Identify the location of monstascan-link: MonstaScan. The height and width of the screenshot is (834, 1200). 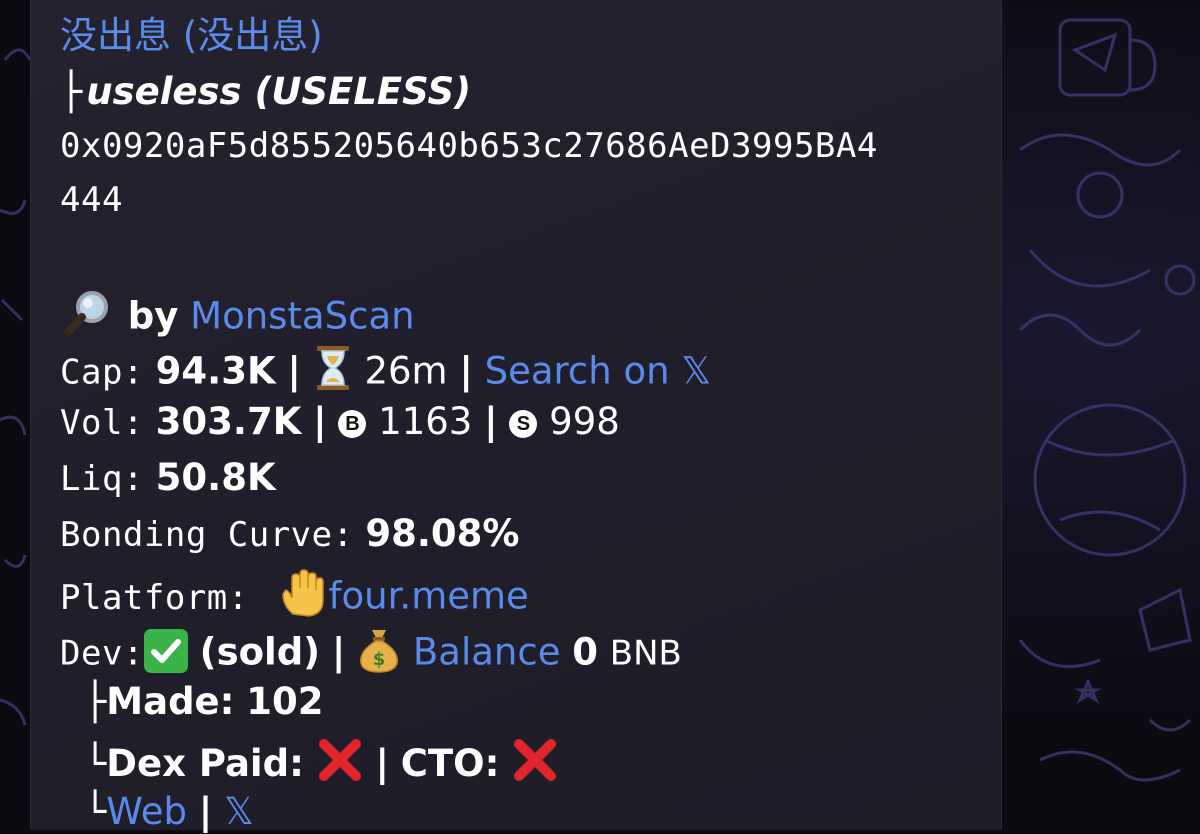
(302, 316).